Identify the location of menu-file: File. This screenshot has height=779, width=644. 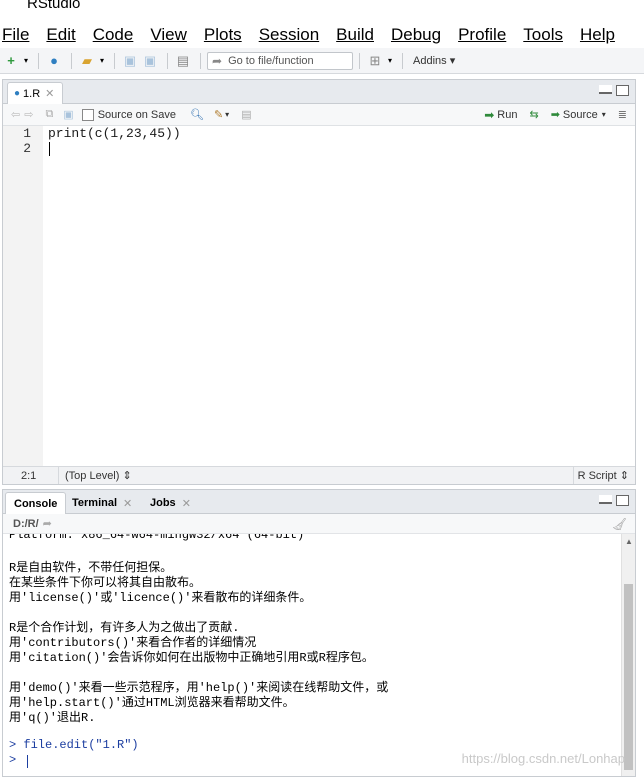
(15, 35).